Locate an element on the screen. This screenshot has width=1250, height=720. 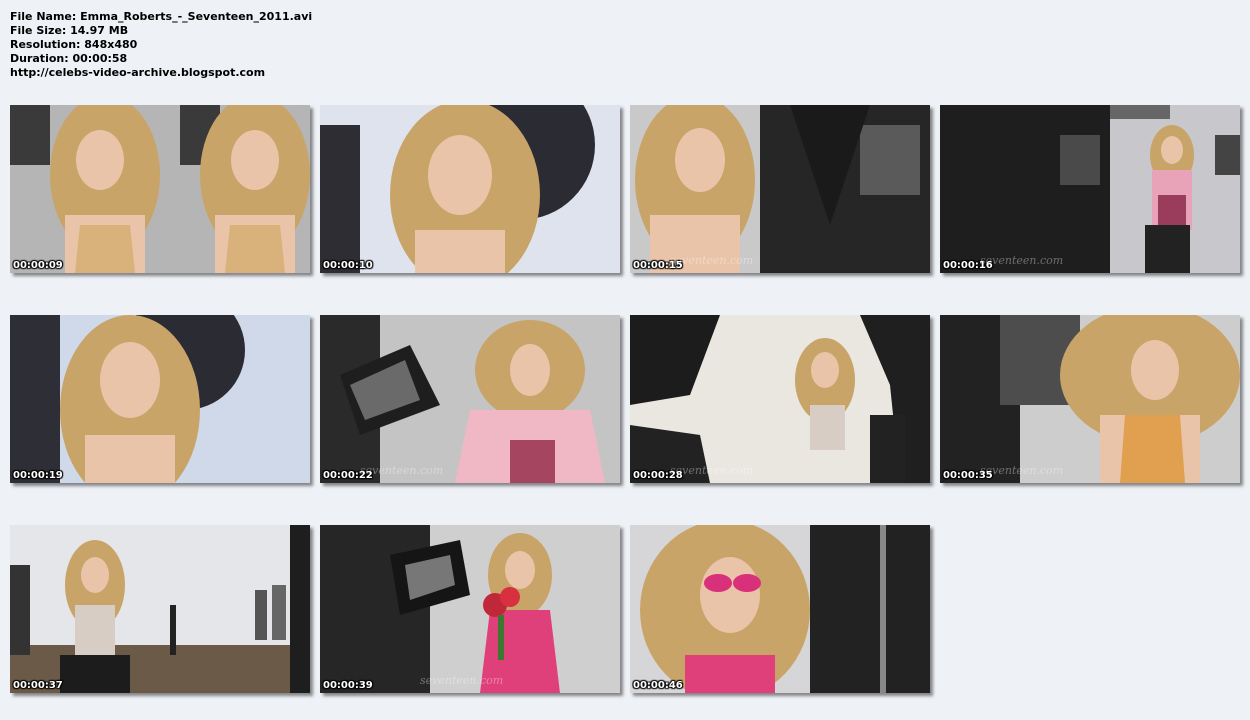
resolution: Resolution: 848x480 is located at coordinates (74, 44).